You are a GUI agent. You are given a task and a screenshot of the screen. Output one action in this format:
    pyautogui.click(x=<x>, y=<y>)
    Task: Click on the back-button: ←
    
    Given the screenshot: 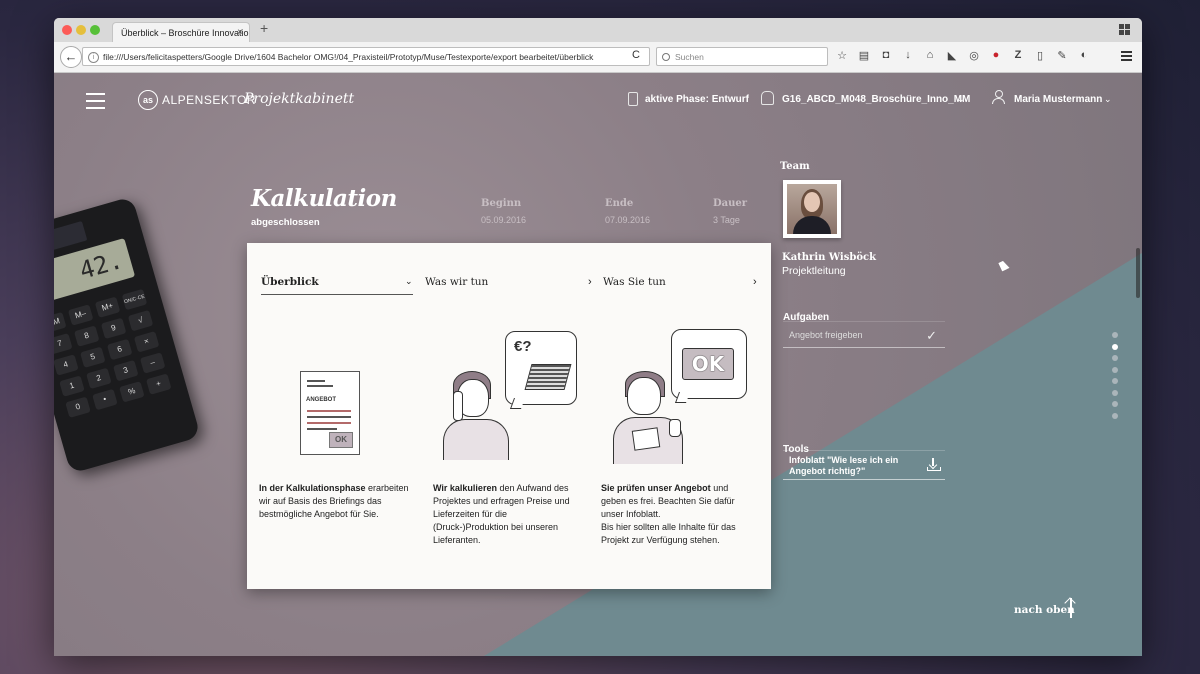 What is the action you would take?
    pyautogui.click(x=71, y=57)
    